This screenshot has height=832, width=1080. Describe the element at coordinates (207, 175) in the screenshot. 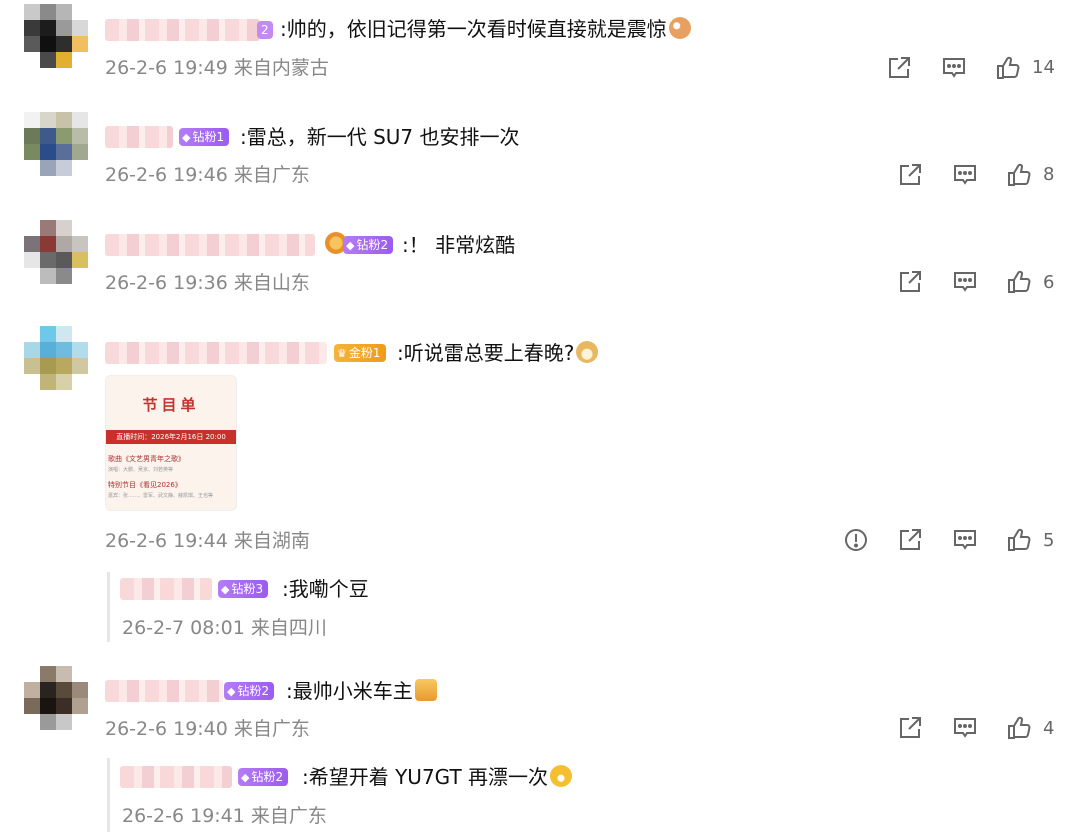

I see `comment-meta: 26-2-6 19:46 来自广东` at that location.